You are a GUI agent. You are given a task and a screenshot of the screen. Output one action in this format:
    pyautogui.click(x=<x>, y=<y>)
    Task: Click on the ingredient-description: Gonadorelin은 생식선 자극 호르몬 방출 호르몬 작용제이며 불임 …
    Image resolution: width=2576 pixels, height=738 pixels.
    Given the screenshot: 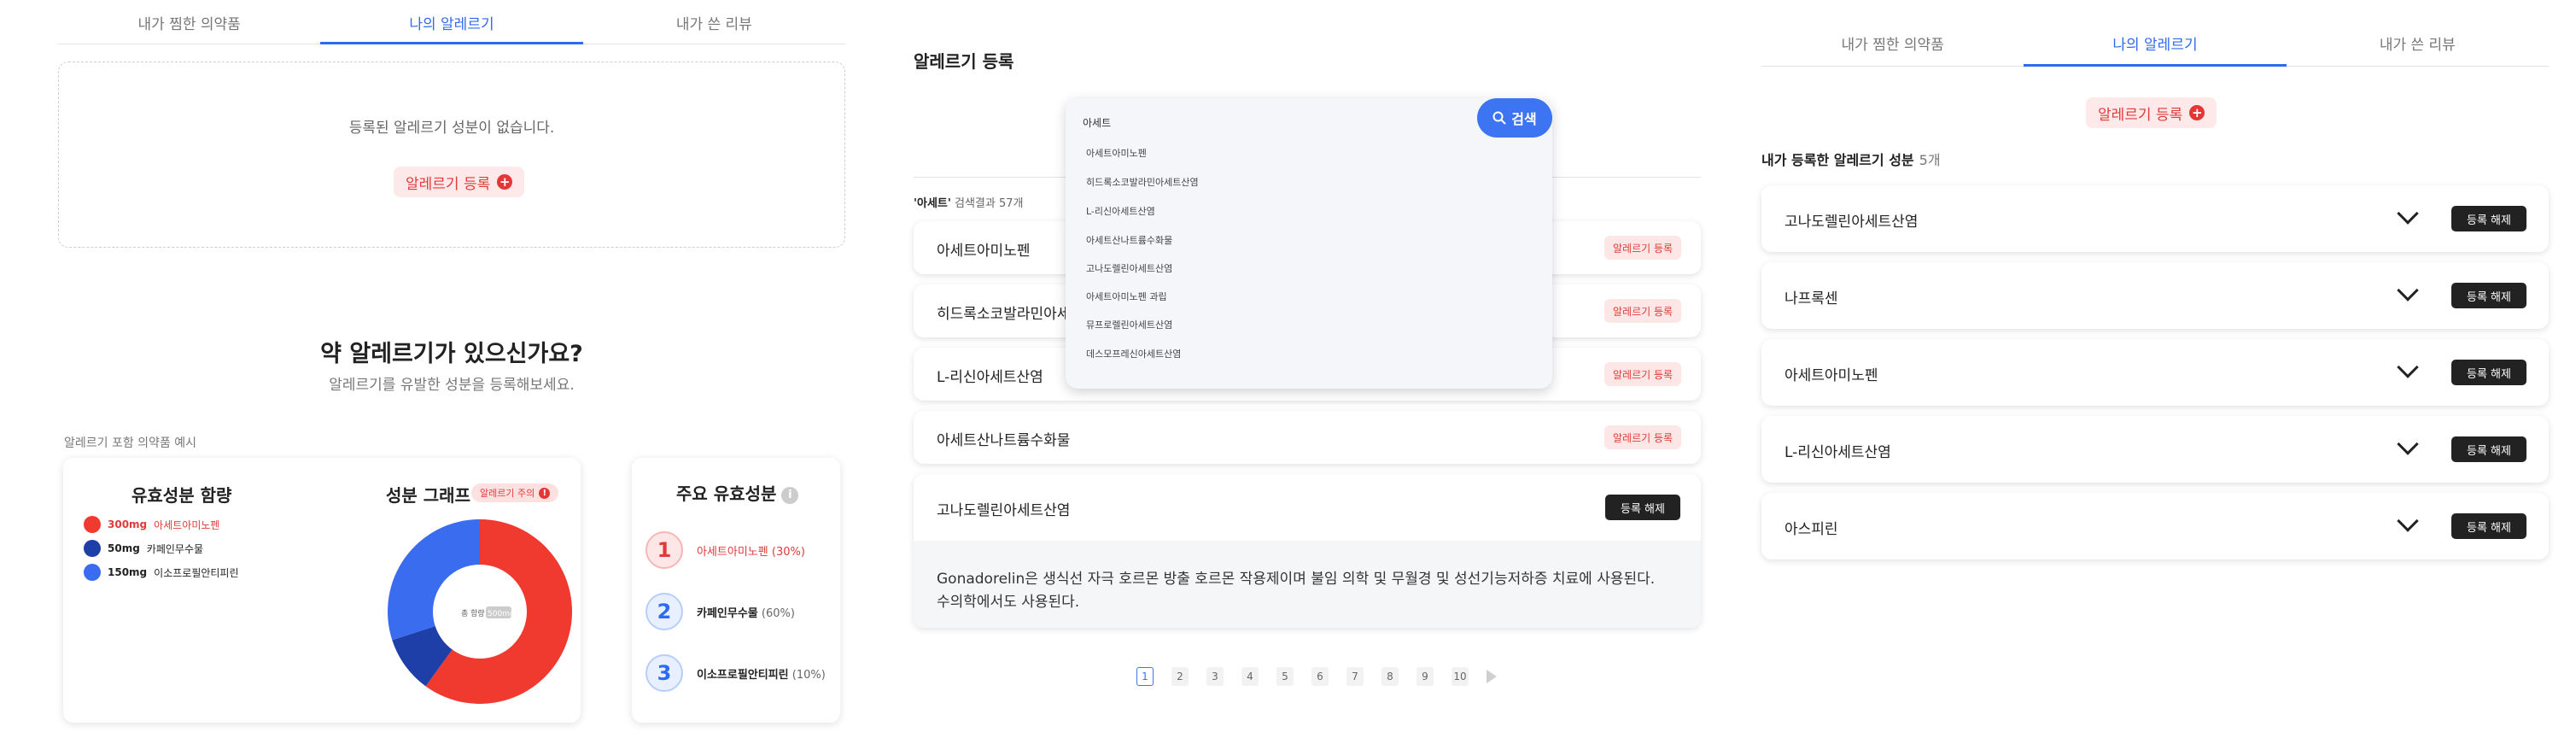 What is the action you would take?
    pyautogui.click(x=1296, y=591)
    